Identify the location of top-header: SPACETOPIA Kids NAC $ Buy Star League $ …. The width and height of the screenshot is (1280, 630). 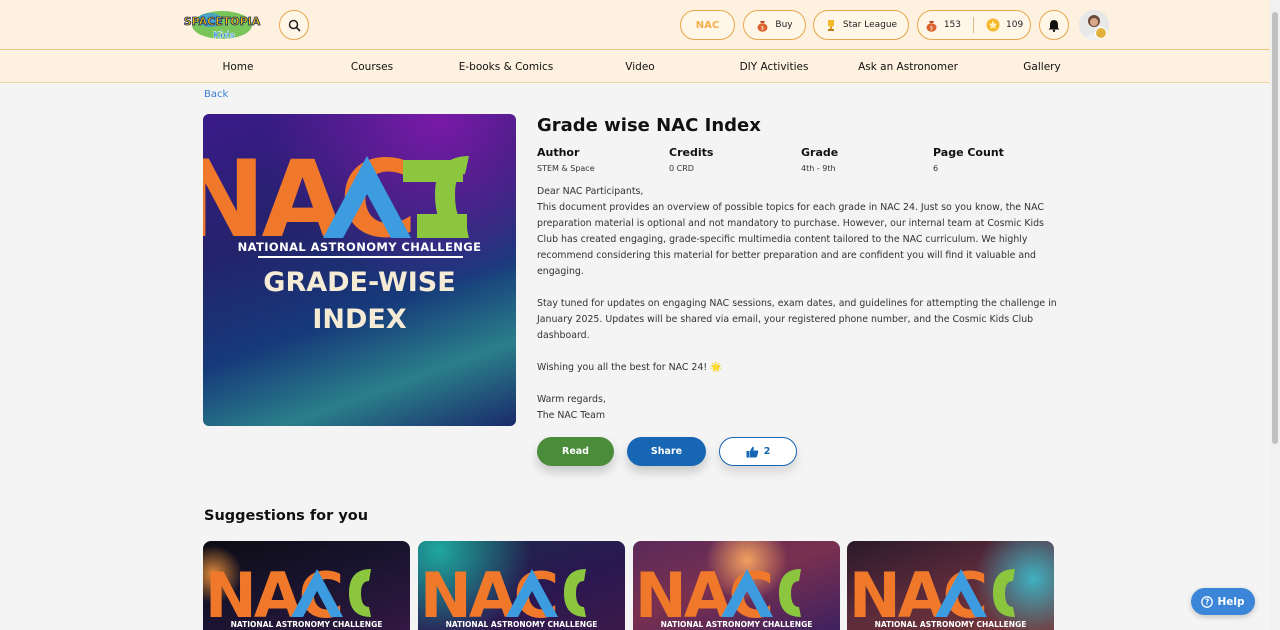
(635, 25).